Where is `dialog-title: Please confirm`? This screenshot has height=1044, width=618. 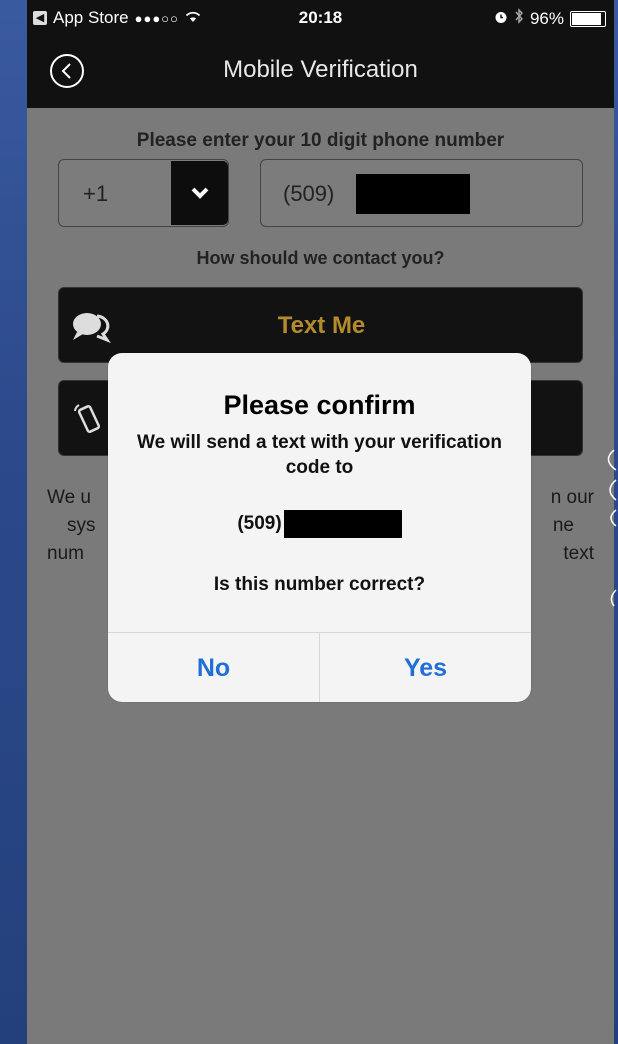
dialog-title: Please confirm is located at coordinates (319, 405).